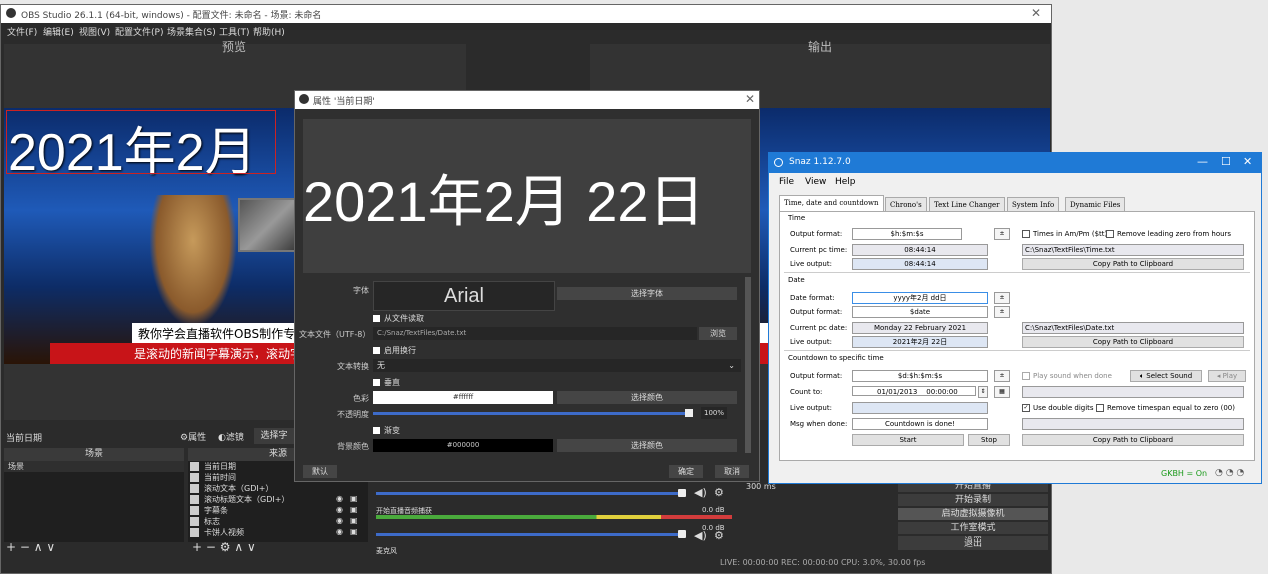  I want to click on countdown-output-format-input: $d:$h:$m:$s, so click(920, 376).